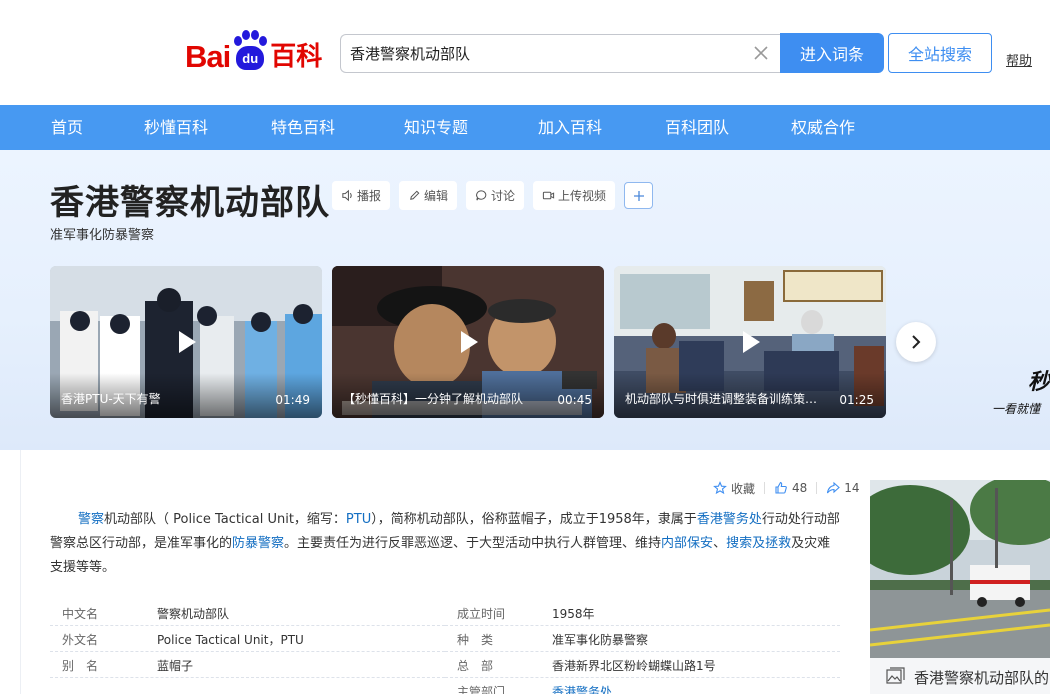 The height and width of the screenshot is (694, 1050). What do you see at coordinates (525, 127) in the screenshot?
I see `main-nav: 首页 秒懂百科 特色百科 知识专题 加入百科 百科团队 权威合作` at bounding box center [525, 127].